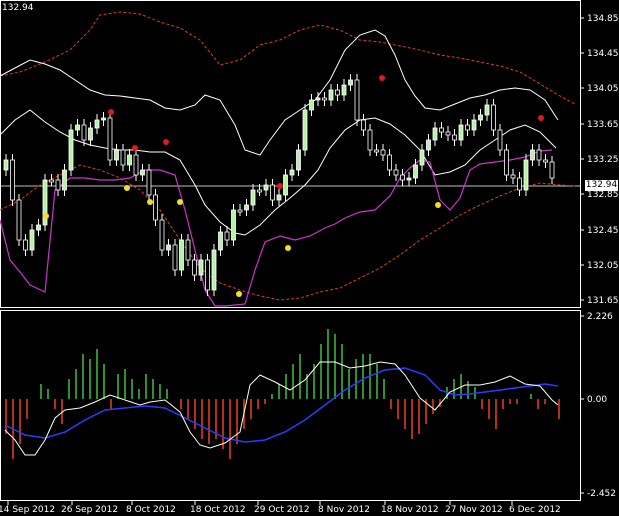 The width and height of the screenshot is (619, 516). Describe the element at coordinates (603, 54) in the screenshot. I see `price-tick-label: 134.45` at that location.